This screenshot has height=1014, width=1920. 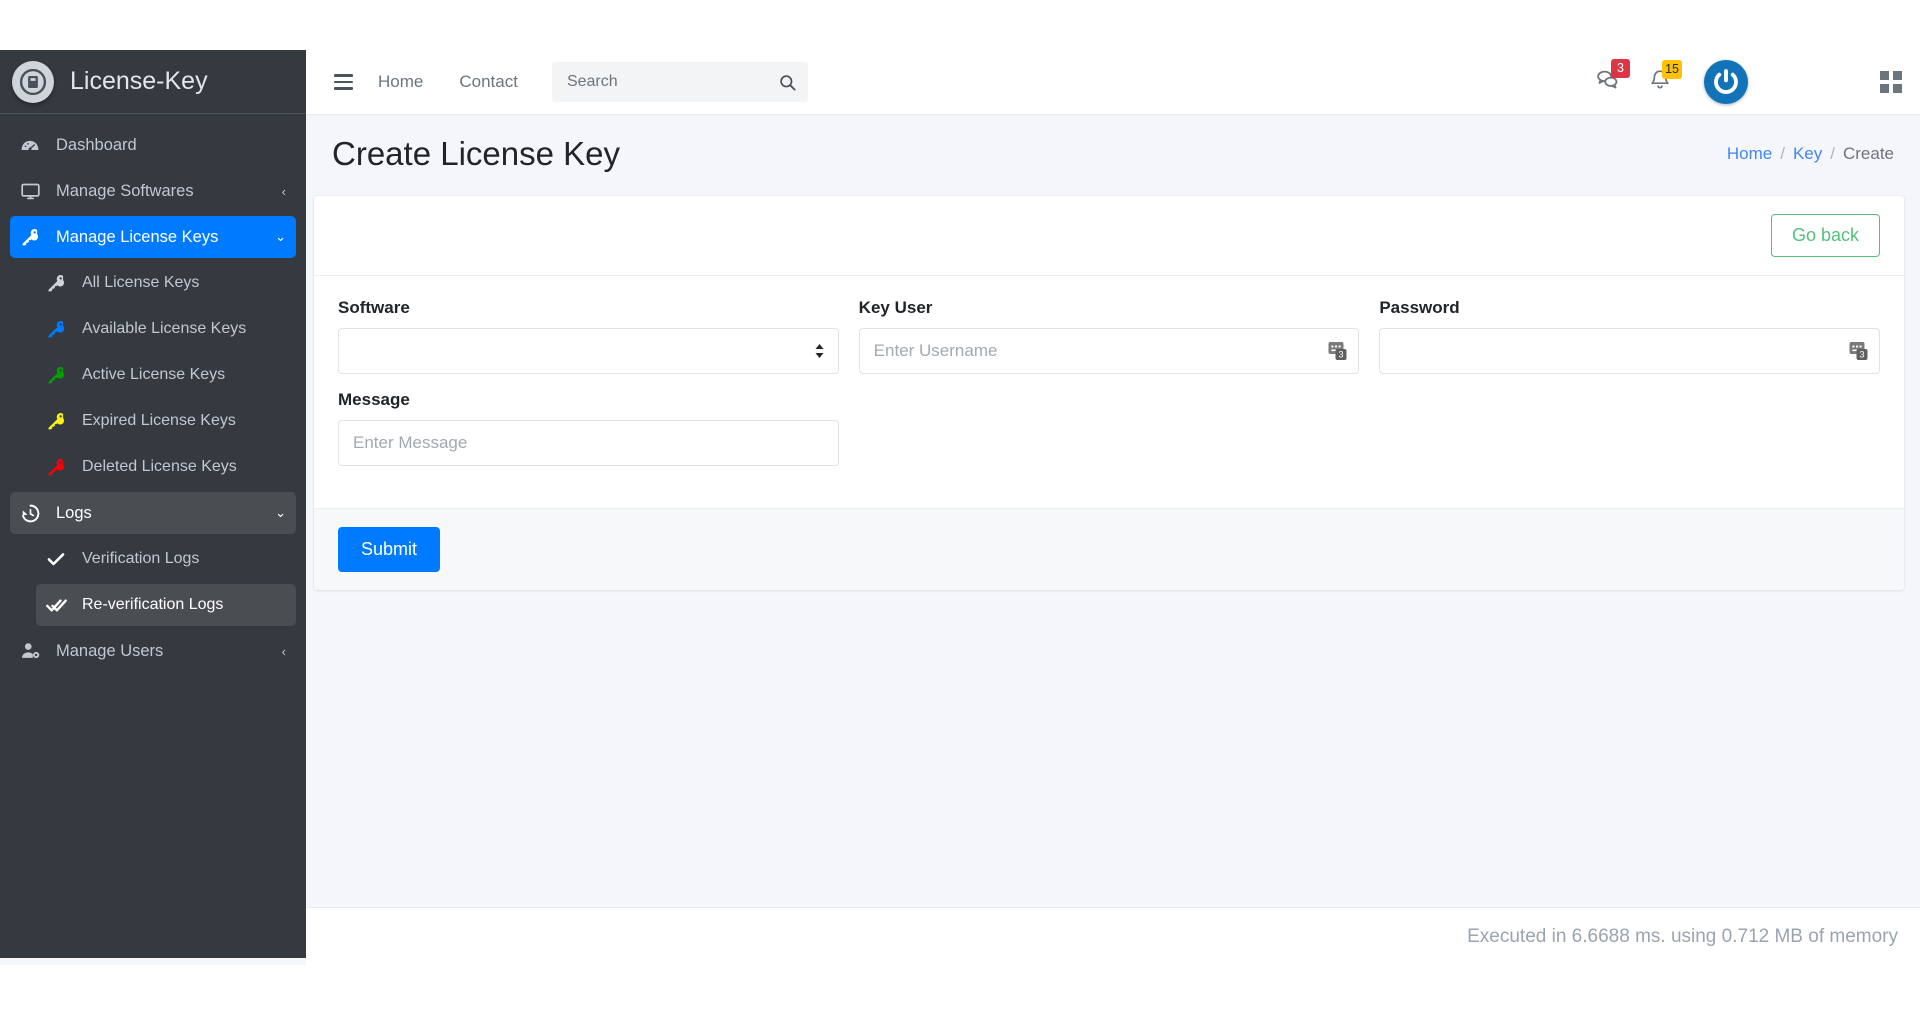 I want to click on brand-name: License-Key, so click(x=139, y=81).